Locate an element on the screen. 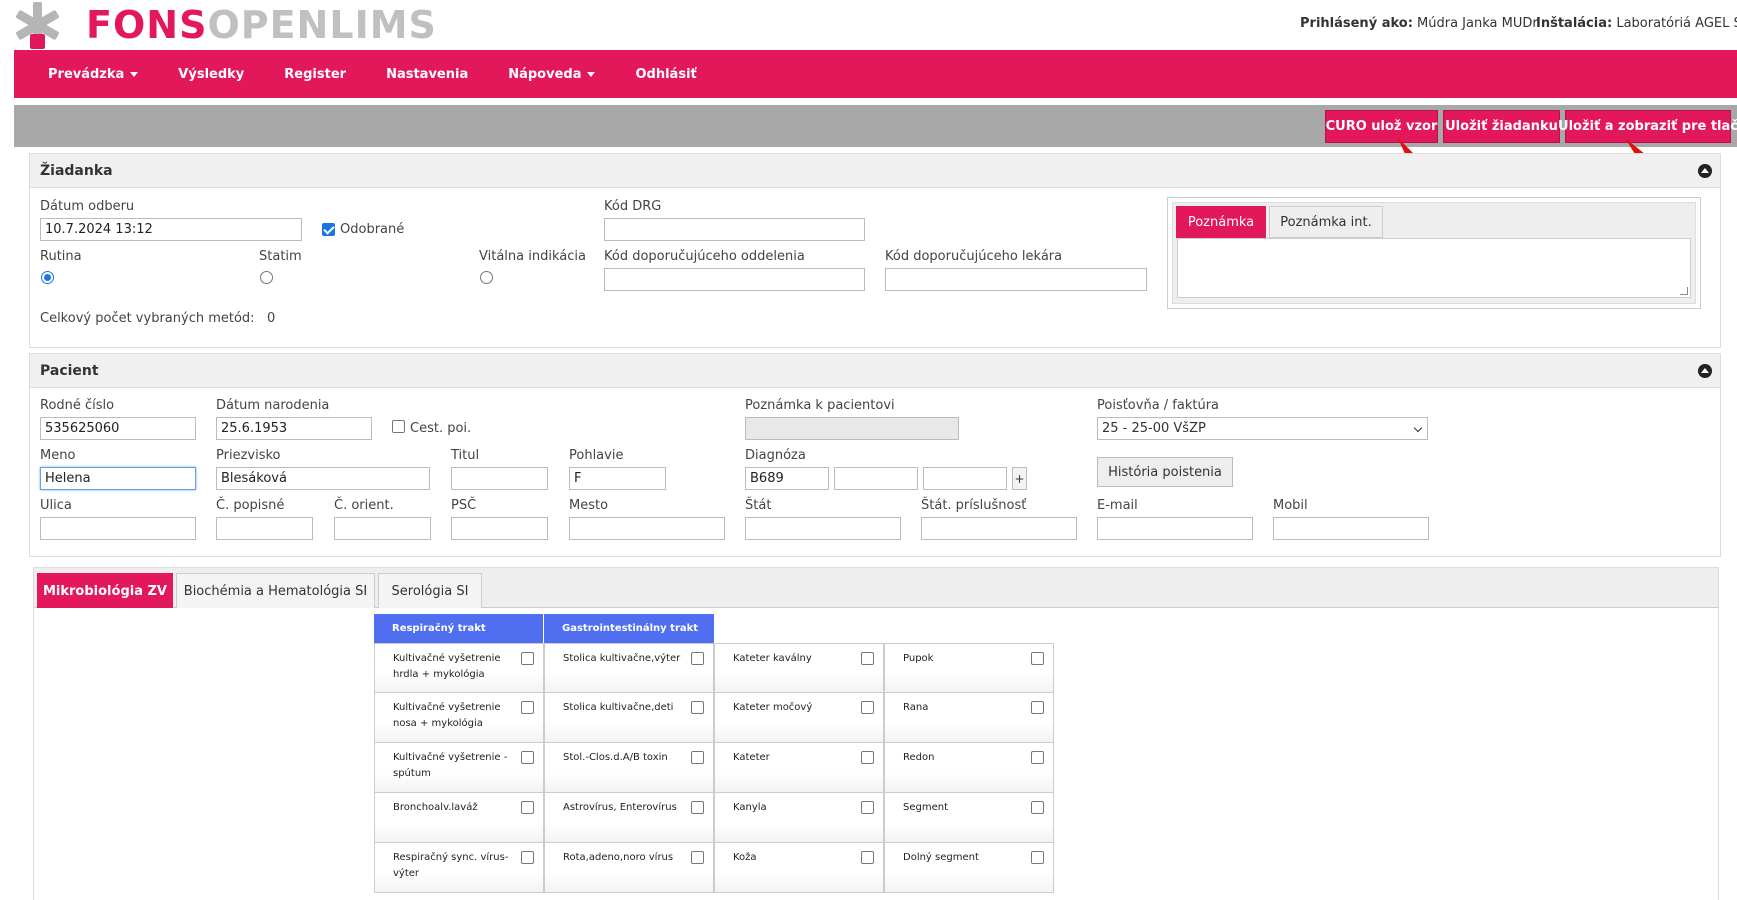 Image resolution: width=1737 pixels, height=900 pixels. resize-handle-icon is located at coordinates (1684, 291).